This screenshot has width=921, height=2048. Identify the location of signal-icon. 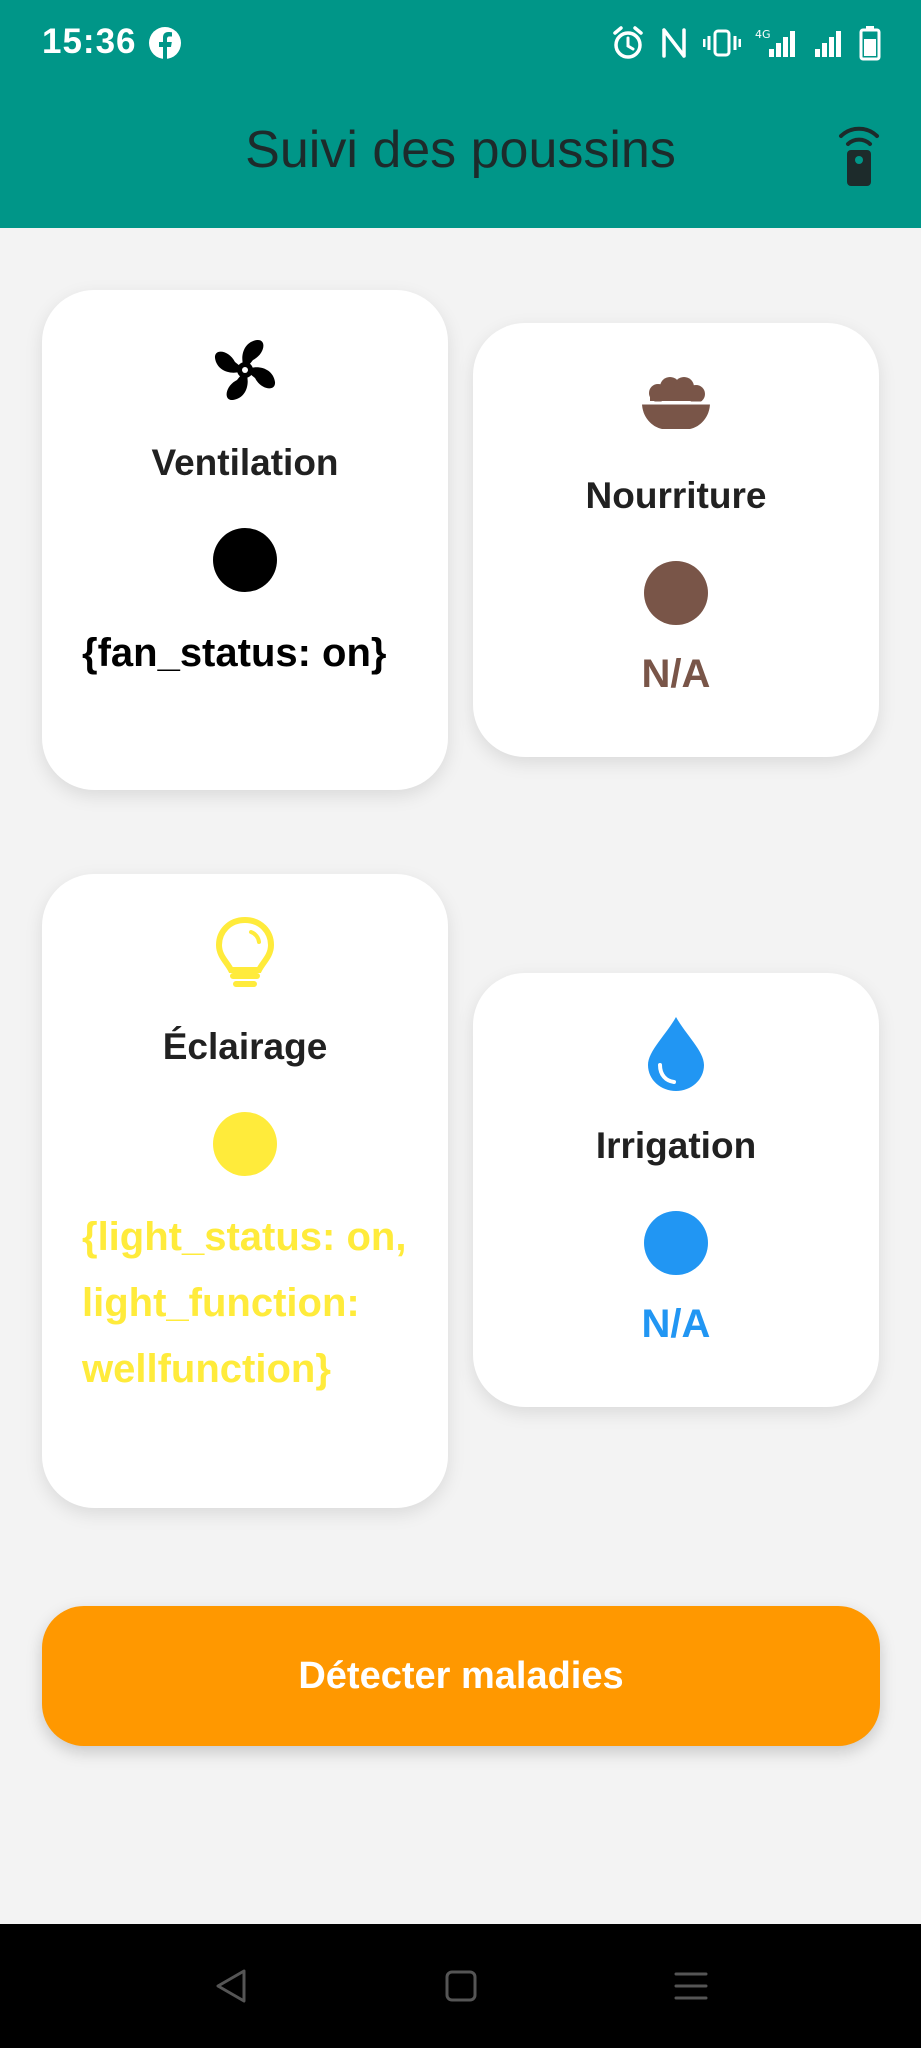
(828, 44).